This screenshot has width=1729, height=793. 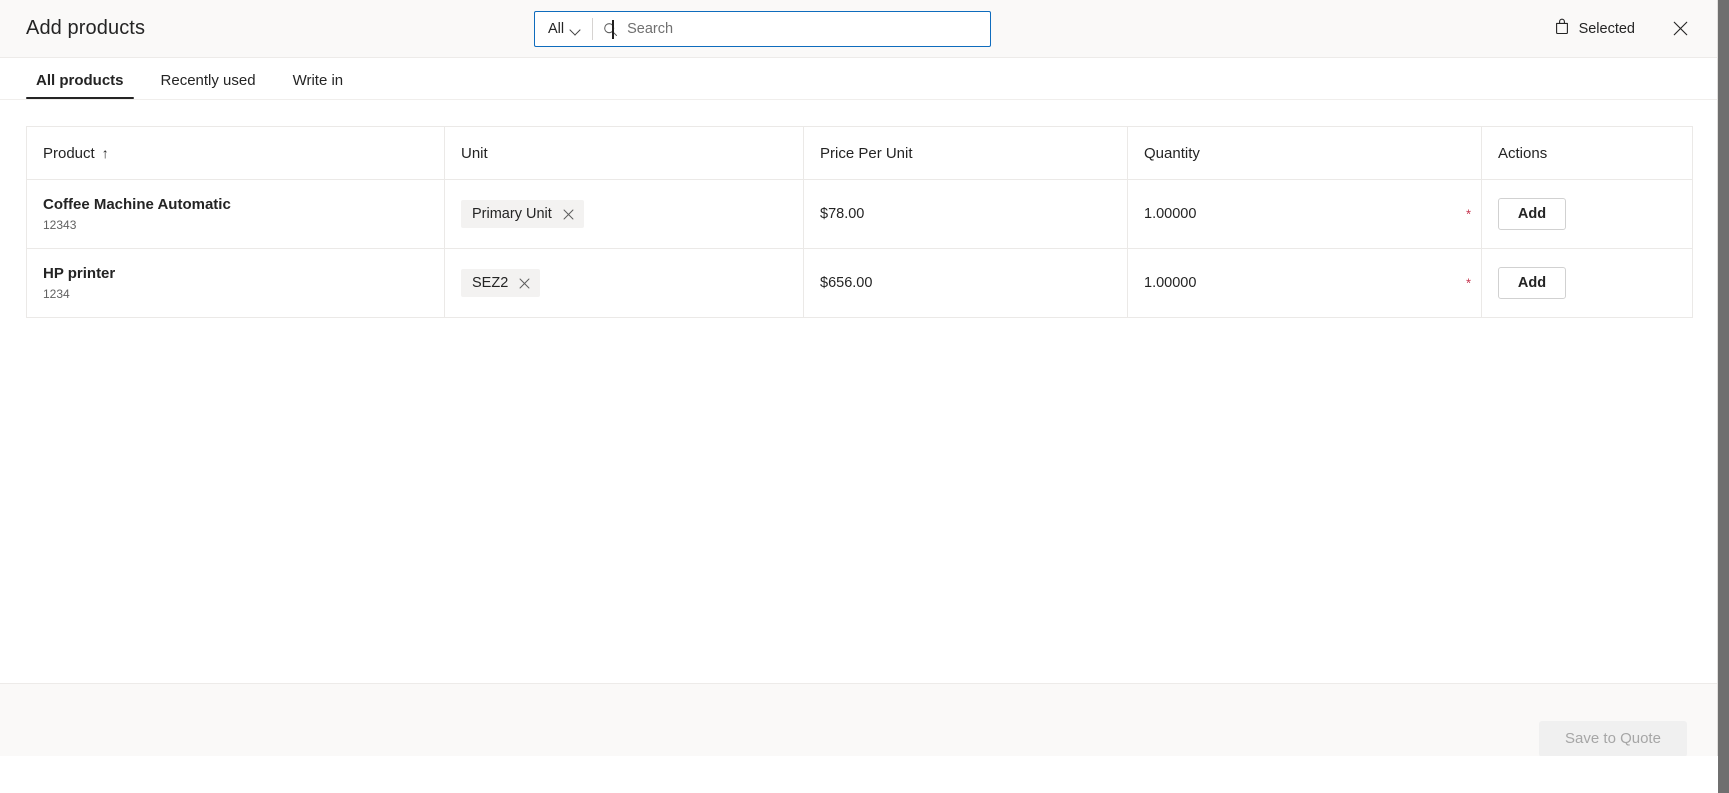 I want to click on dialog-header: Add products All Search Selected, so click(x=858, y=29).